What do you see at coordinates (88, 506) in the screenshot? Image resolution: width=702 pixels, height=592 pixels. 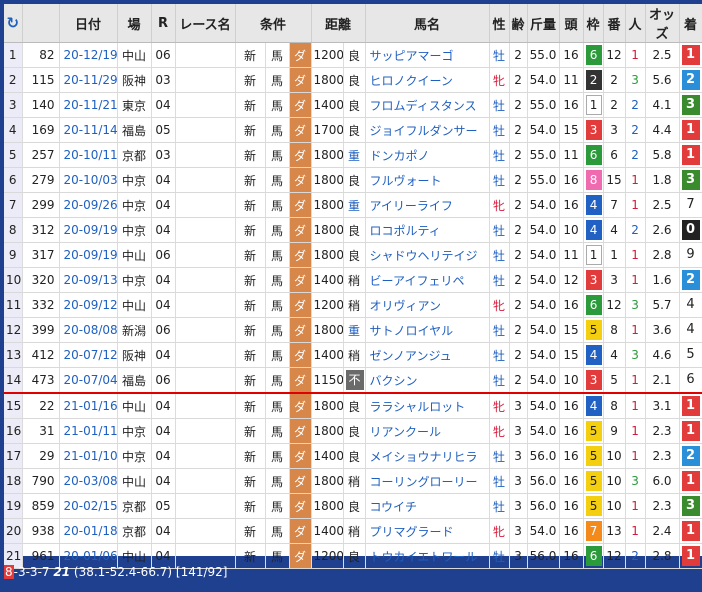 I see `race-date-link: 20-02/15` at bounding box center [88, 506].